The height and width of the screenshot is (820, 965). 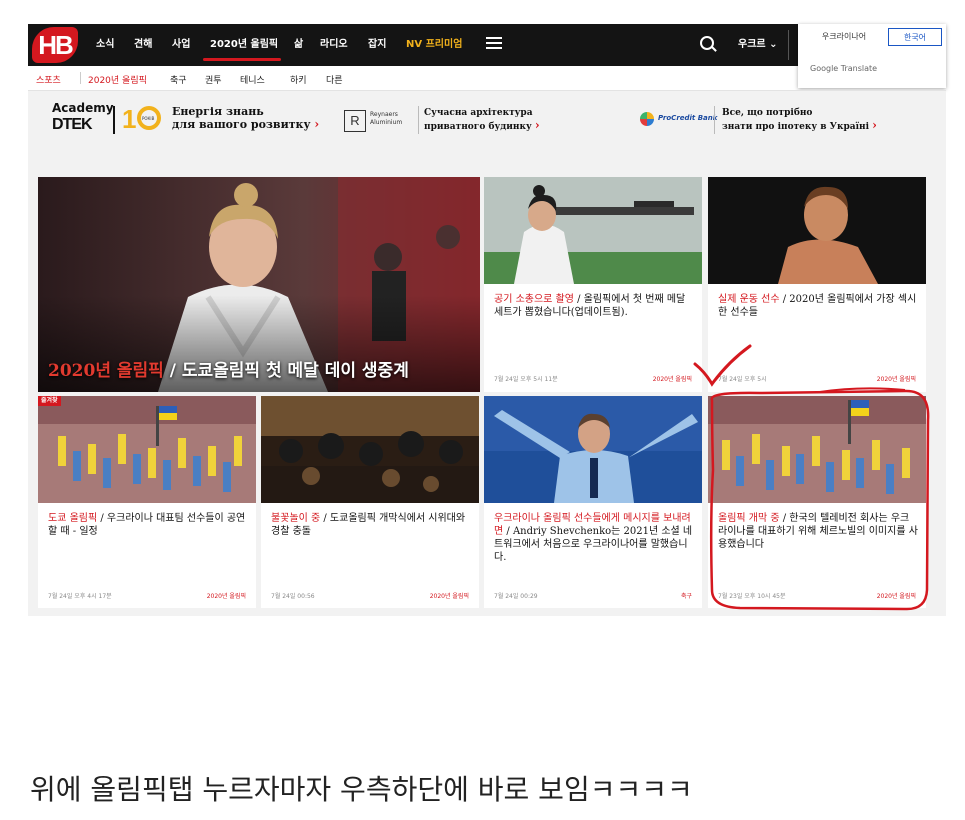 What do you see at coordinates (819, 500) in the screenshot?
I see `circle-annotation` at bounding box center [819, 500].